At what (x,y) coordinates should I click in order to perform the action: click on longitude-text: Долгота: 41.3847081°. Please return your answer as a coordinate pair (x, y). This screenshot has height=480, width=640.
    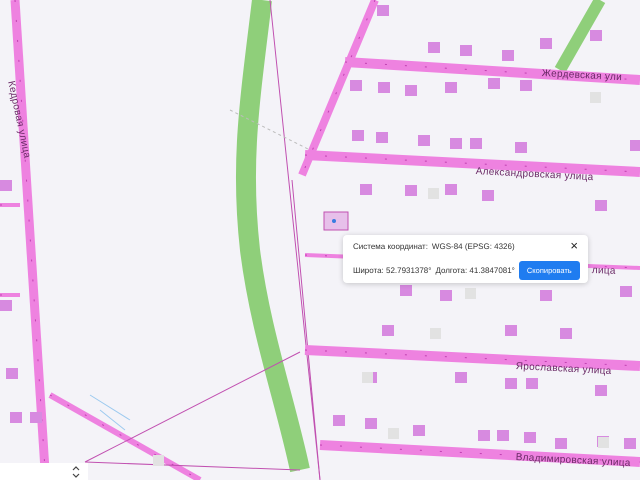
    Looking at the image, I should click on (475, 270).